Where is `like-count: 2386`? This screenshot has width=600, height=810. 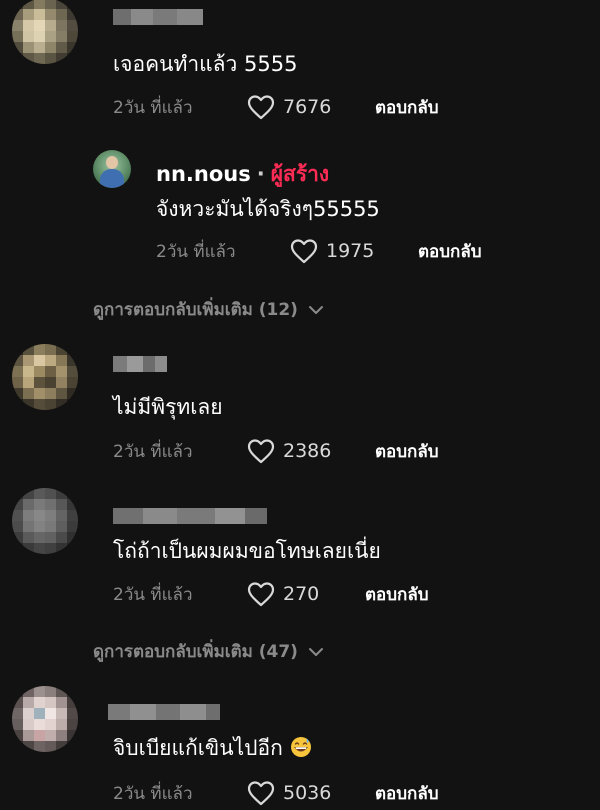
like-count: 2386 is located at coordinates (307, 451).